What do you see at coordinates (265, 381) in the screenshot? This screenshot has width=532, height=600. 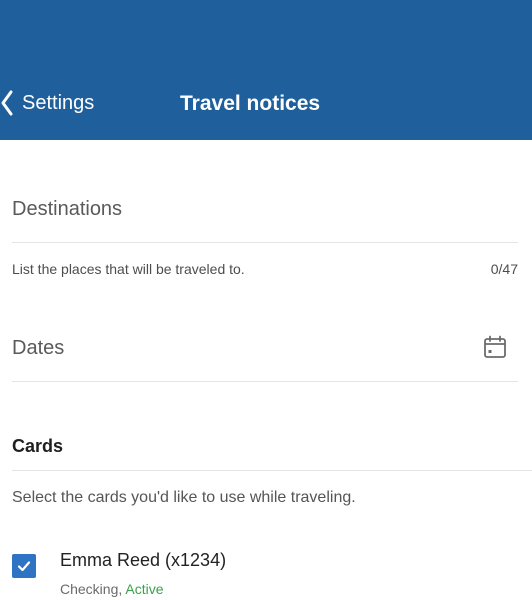 I see `dates-underline` at bounding box center [265, 381].